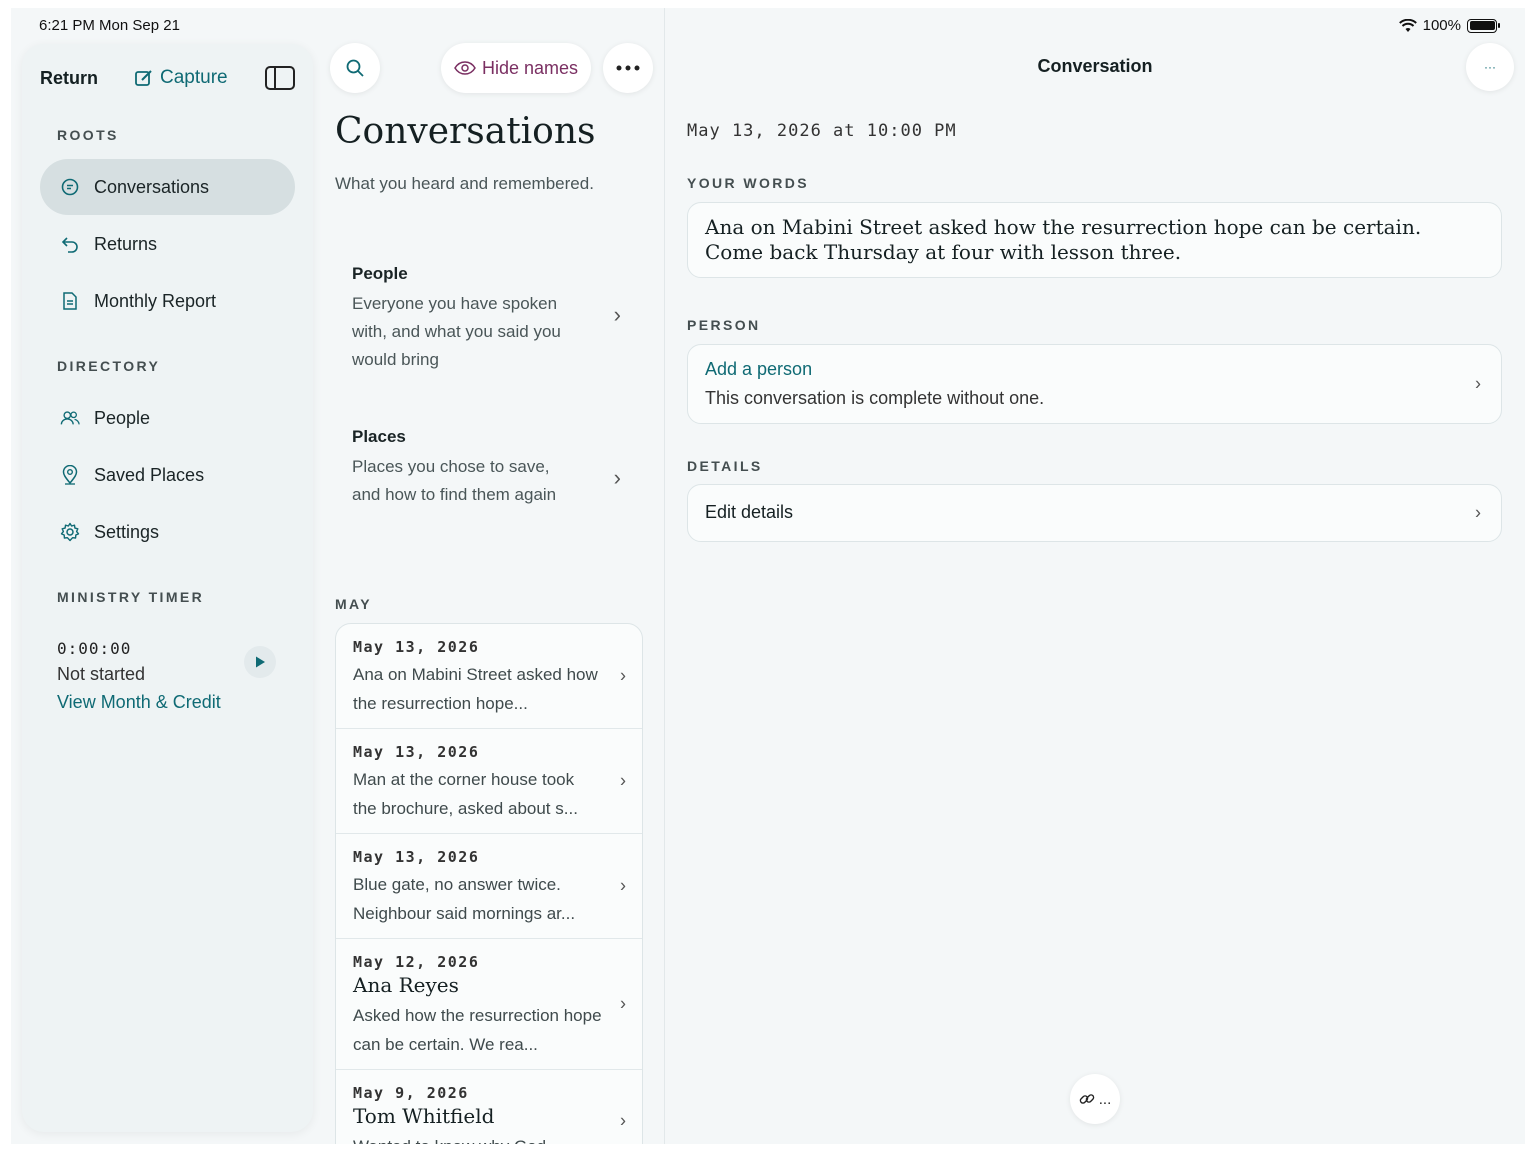  I want to click on ministry-timer-label: MINISTRY TIMER, so click(131, 597).